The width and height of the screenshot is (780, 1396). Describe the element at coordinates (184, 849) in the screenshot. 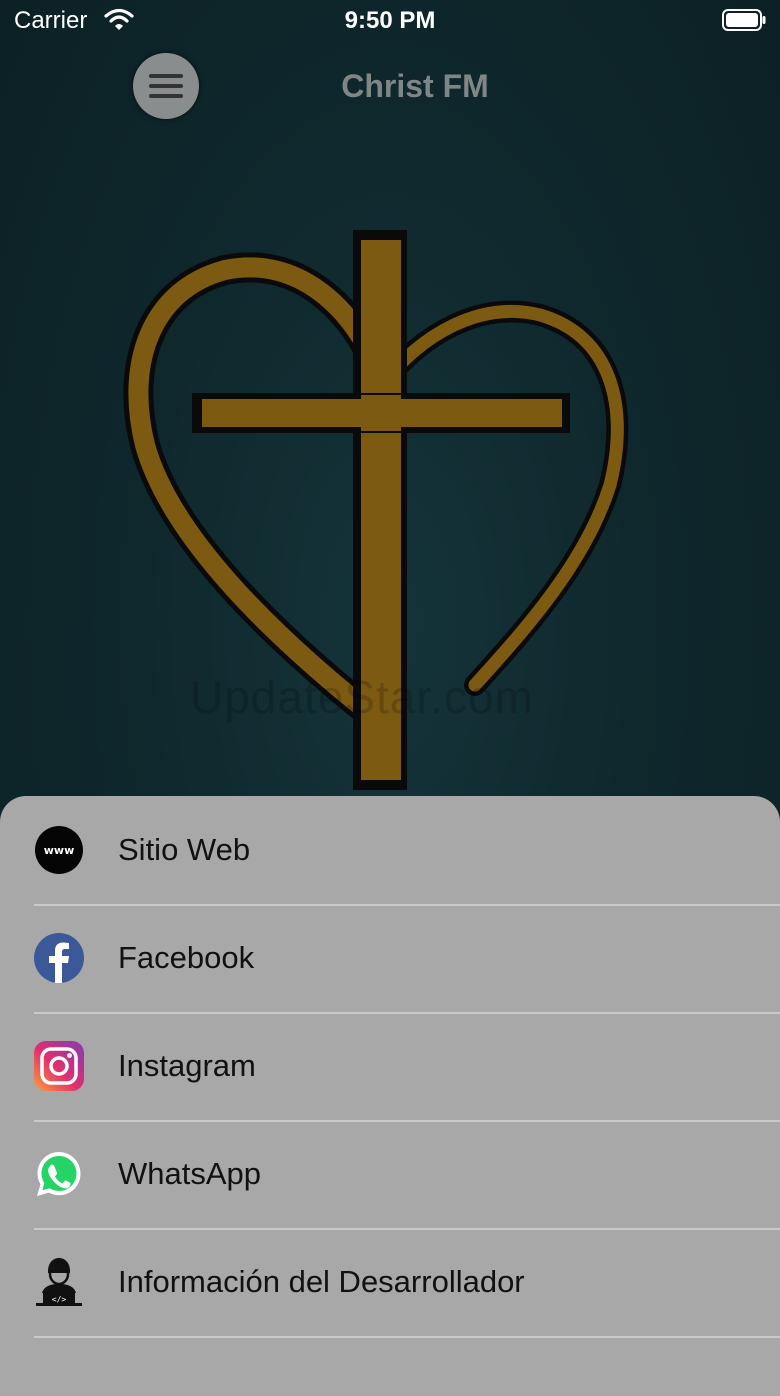

I see `menu-item-label: Sitio Web` at that location.